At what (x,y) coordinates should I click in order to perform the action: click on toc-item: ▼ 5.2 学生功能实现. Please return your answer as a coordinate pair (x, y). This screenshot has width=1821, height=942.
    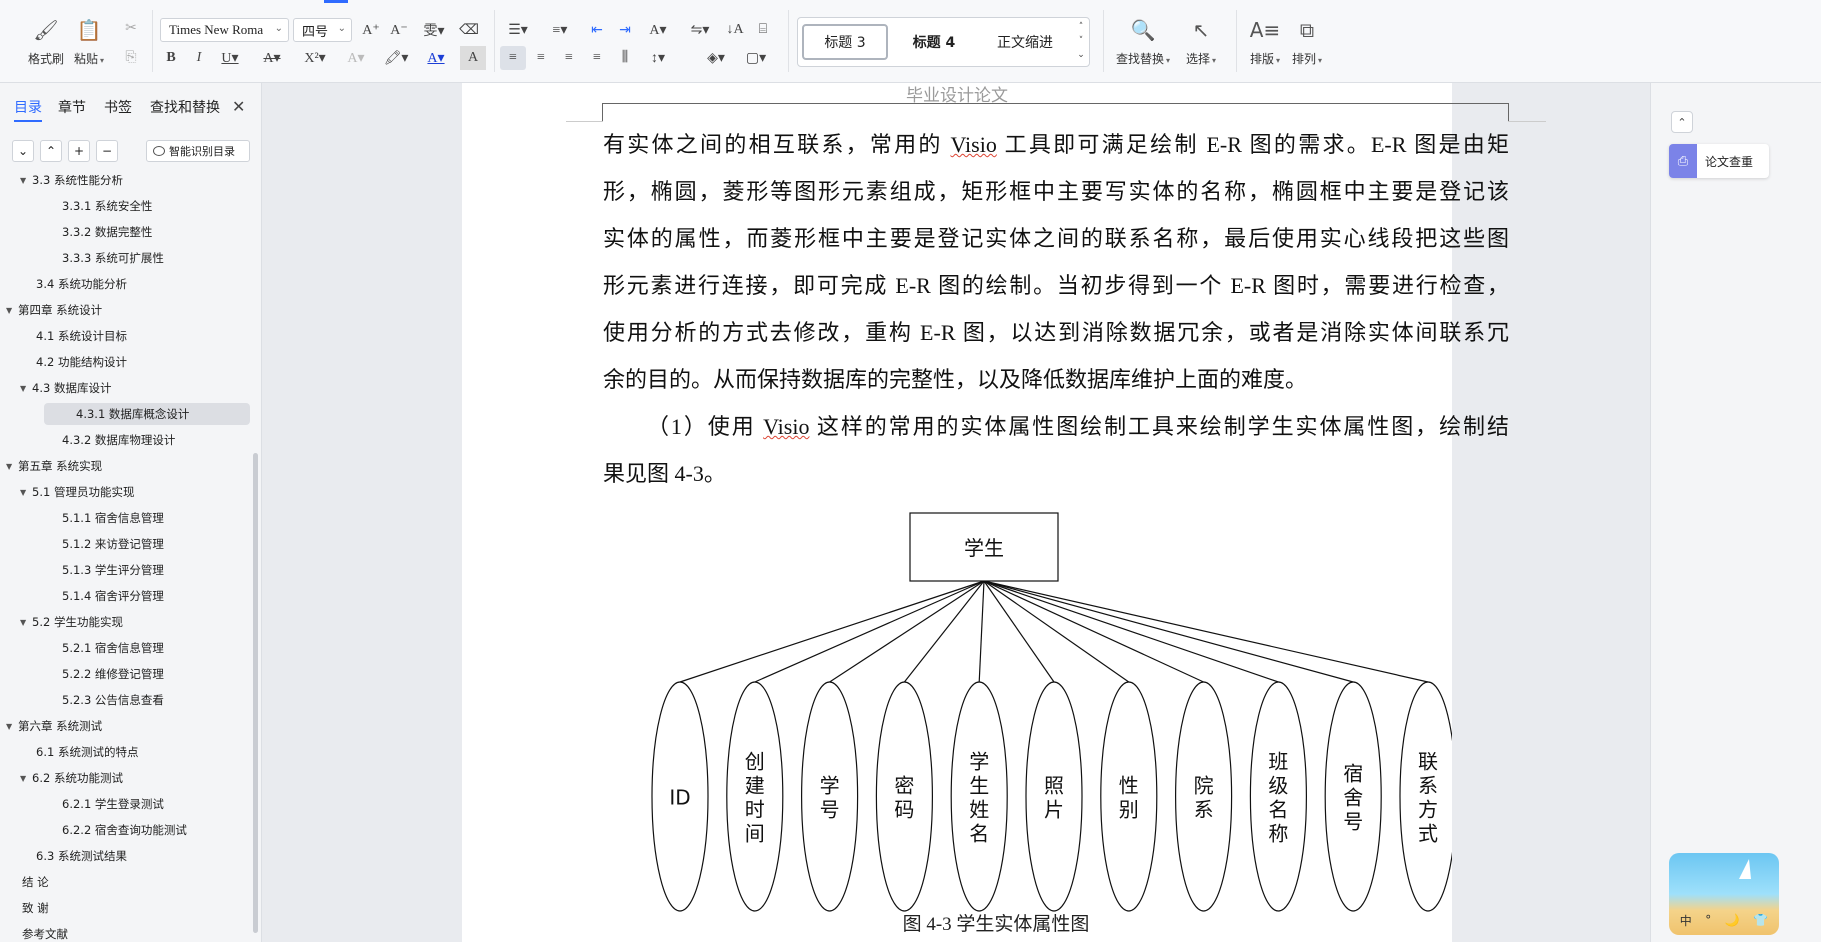
    Looking at the image, I should click on (125, 622).